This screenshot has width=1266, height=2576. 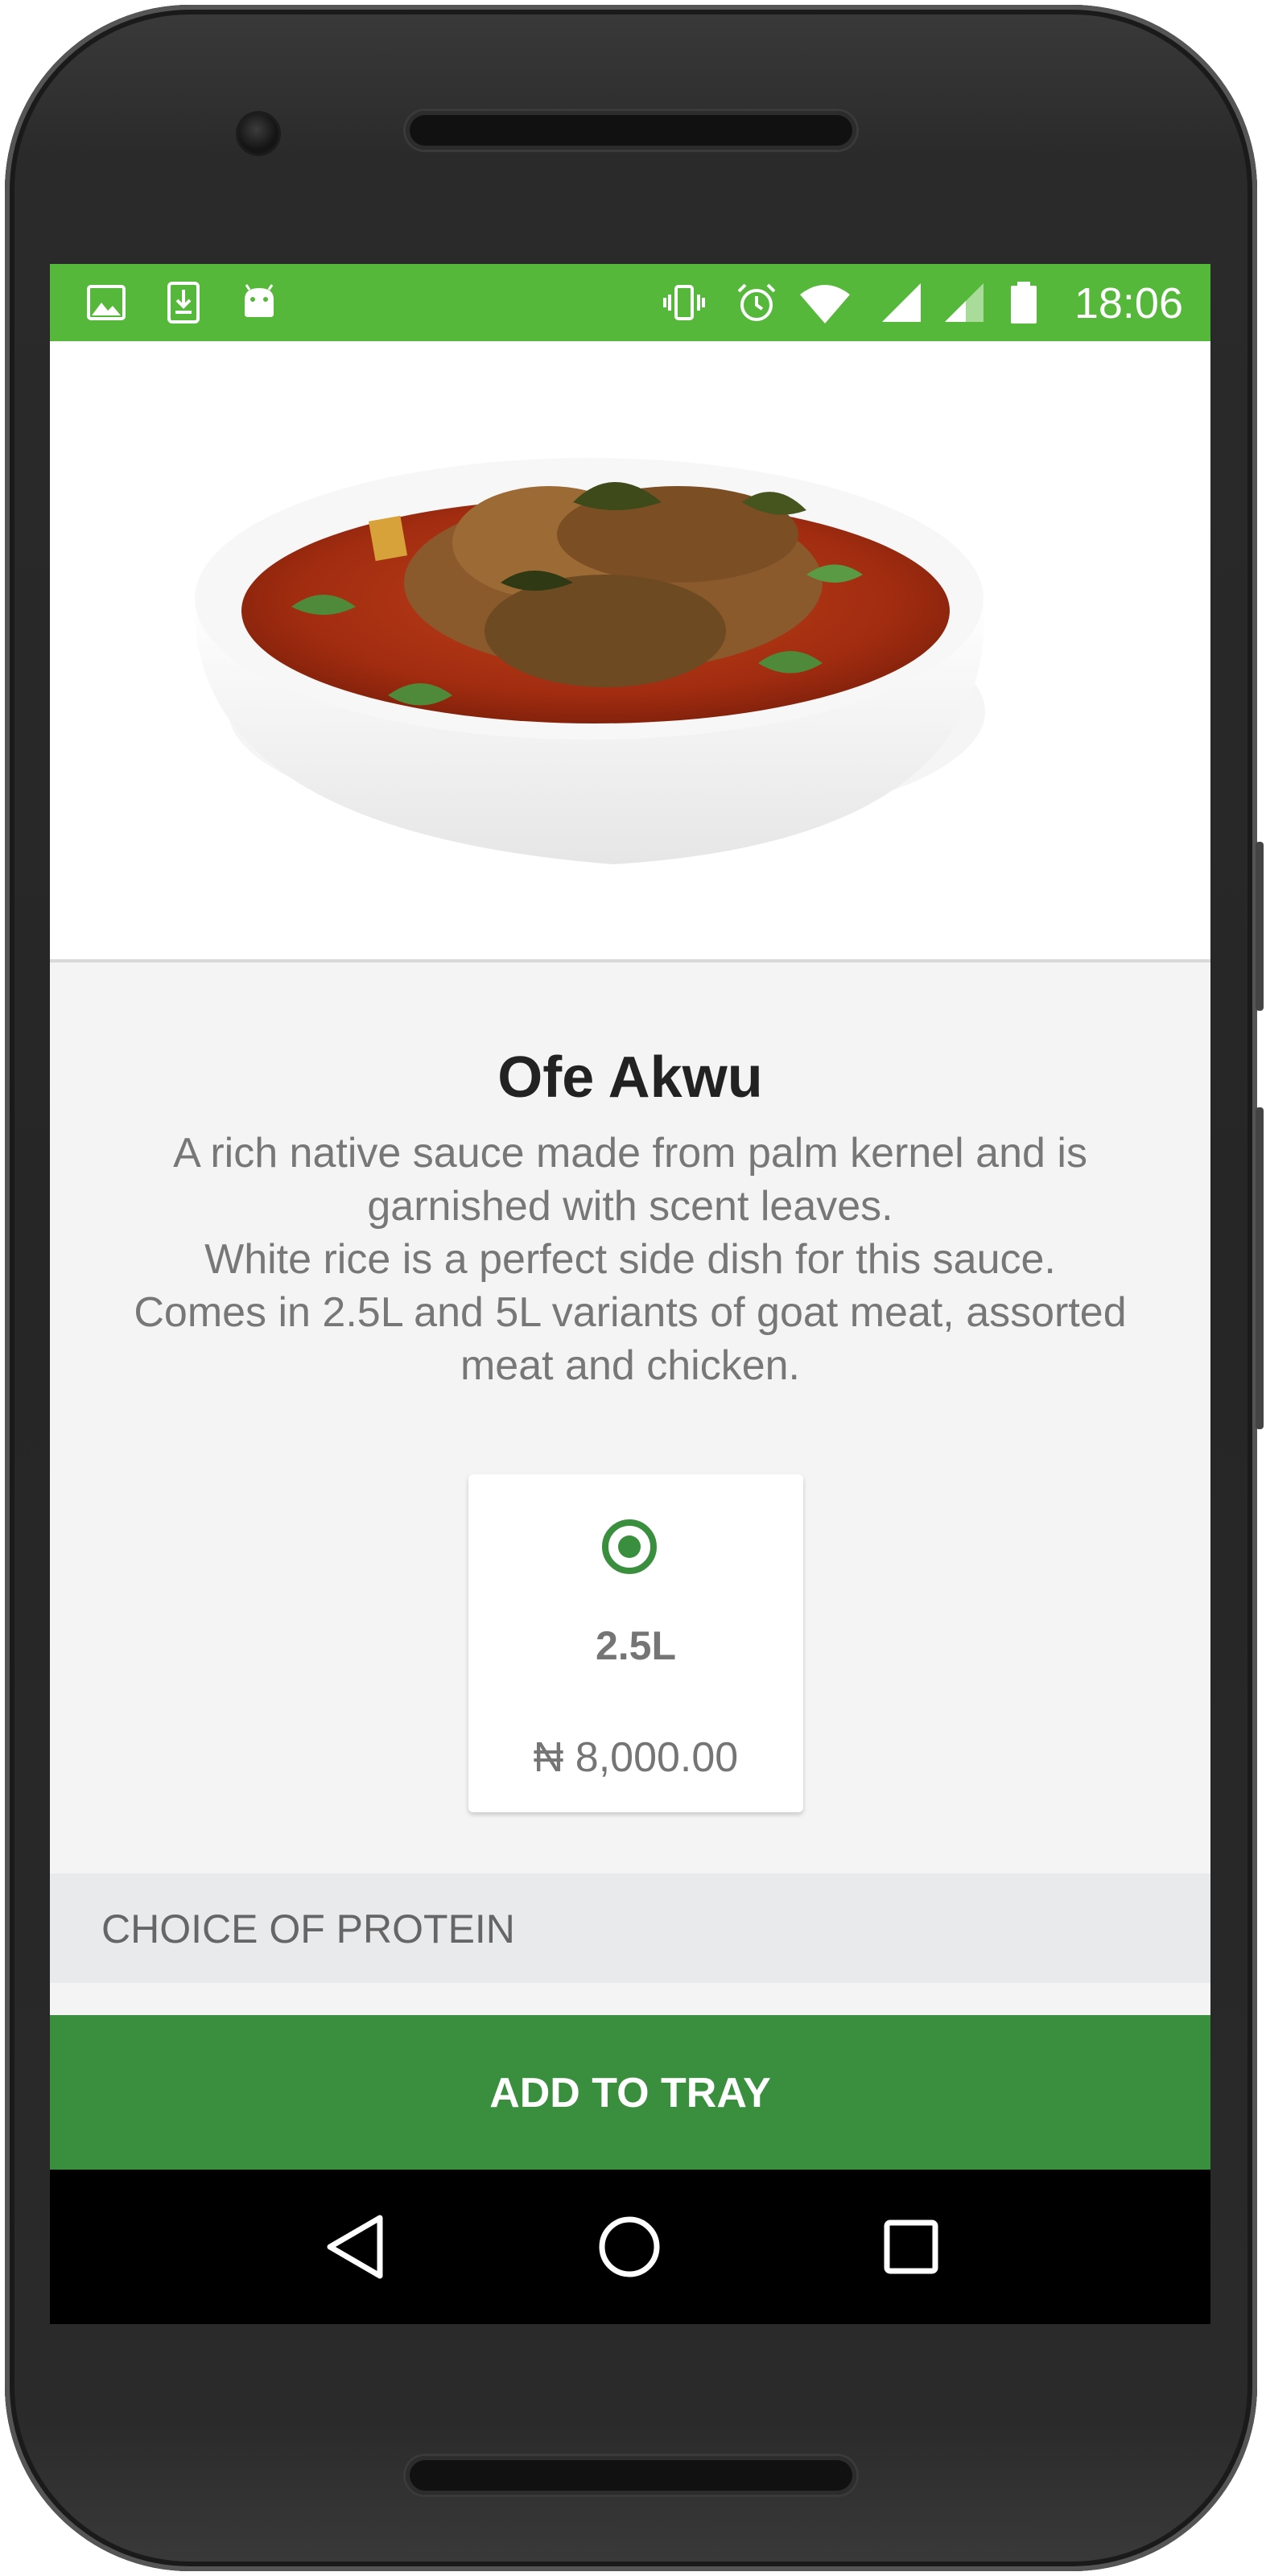 I want to click on android-icon, so click(x=259, y=300).